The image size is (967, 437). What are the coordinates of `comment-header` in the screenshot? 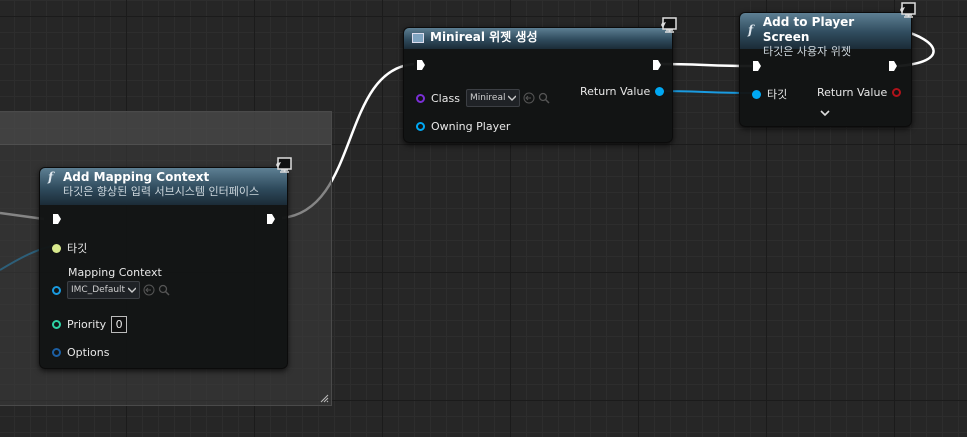 It's located at (165, 128).